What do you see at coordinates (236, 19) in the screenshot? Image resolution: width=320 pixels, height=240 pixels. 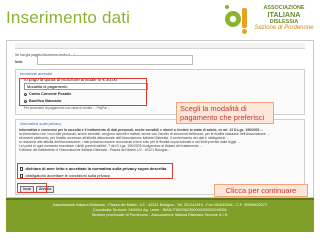 I see `aid-logo-mark-icon` at bounding box center [236, 19].